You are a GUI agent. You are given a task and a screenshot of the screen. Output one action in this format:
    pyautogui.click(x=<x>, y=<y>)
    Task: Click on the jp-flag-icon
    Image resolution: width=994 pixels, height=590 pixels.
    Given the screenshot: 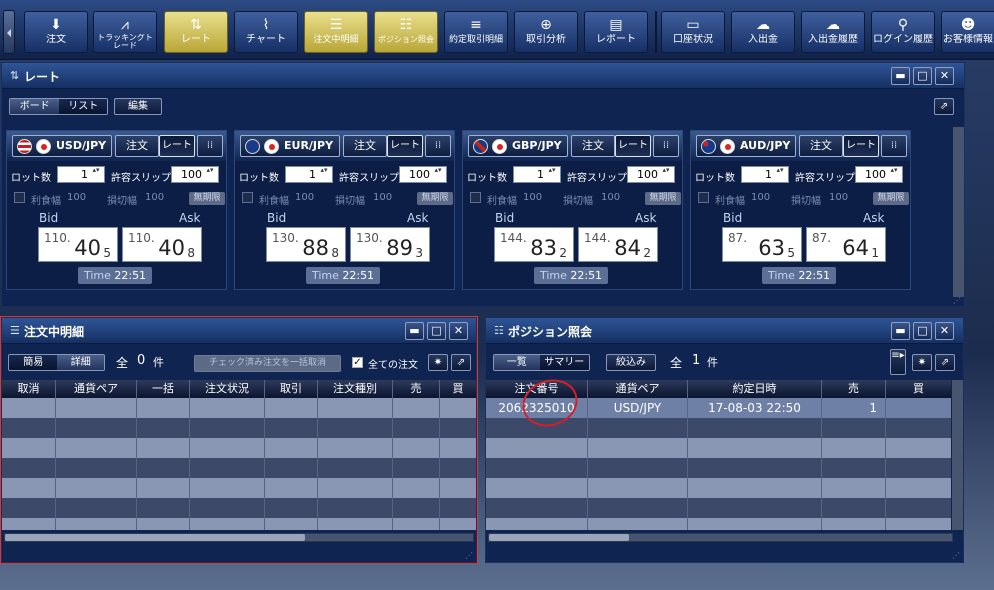 What is the action you would take?
    pyautogui.click(x=727, y=146)
    